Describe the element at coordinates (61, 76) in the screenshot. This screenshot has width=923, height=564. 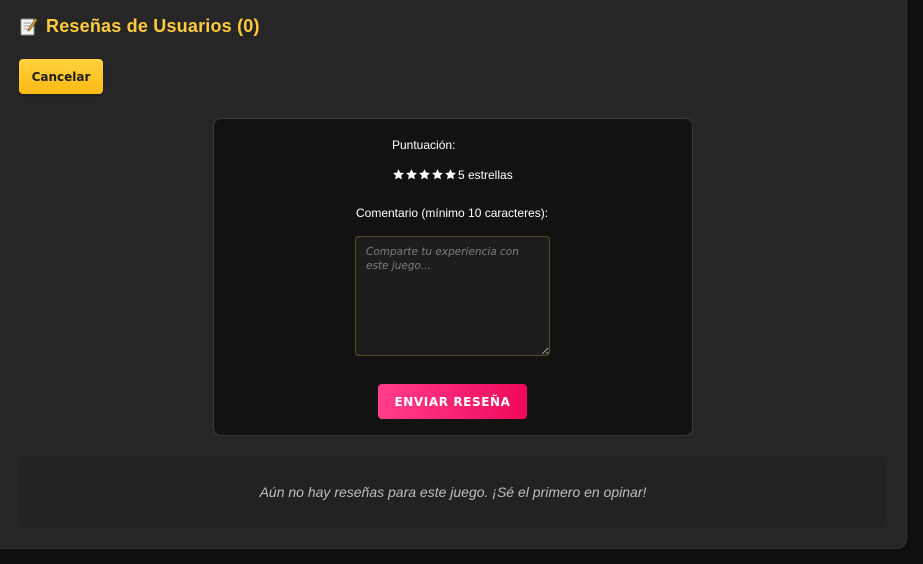
I see `cancel-button: Cancelar` at that location.